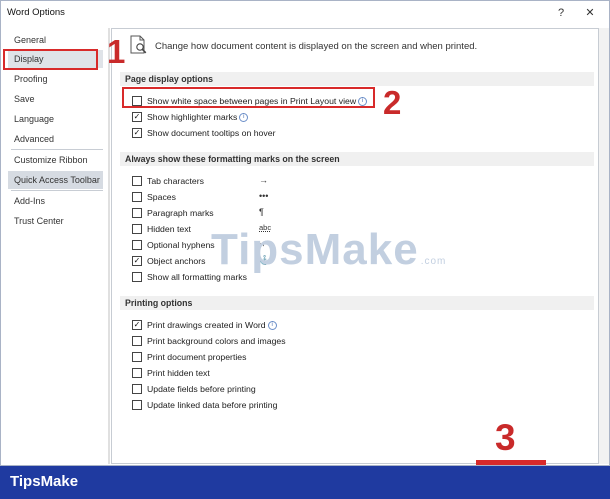 Image resolution: width=610 pixels, height=499 pixels. Describe the element at coordinates (137, 212) in the screenshot. I see `checkbox-paragraph-marks` at that location.